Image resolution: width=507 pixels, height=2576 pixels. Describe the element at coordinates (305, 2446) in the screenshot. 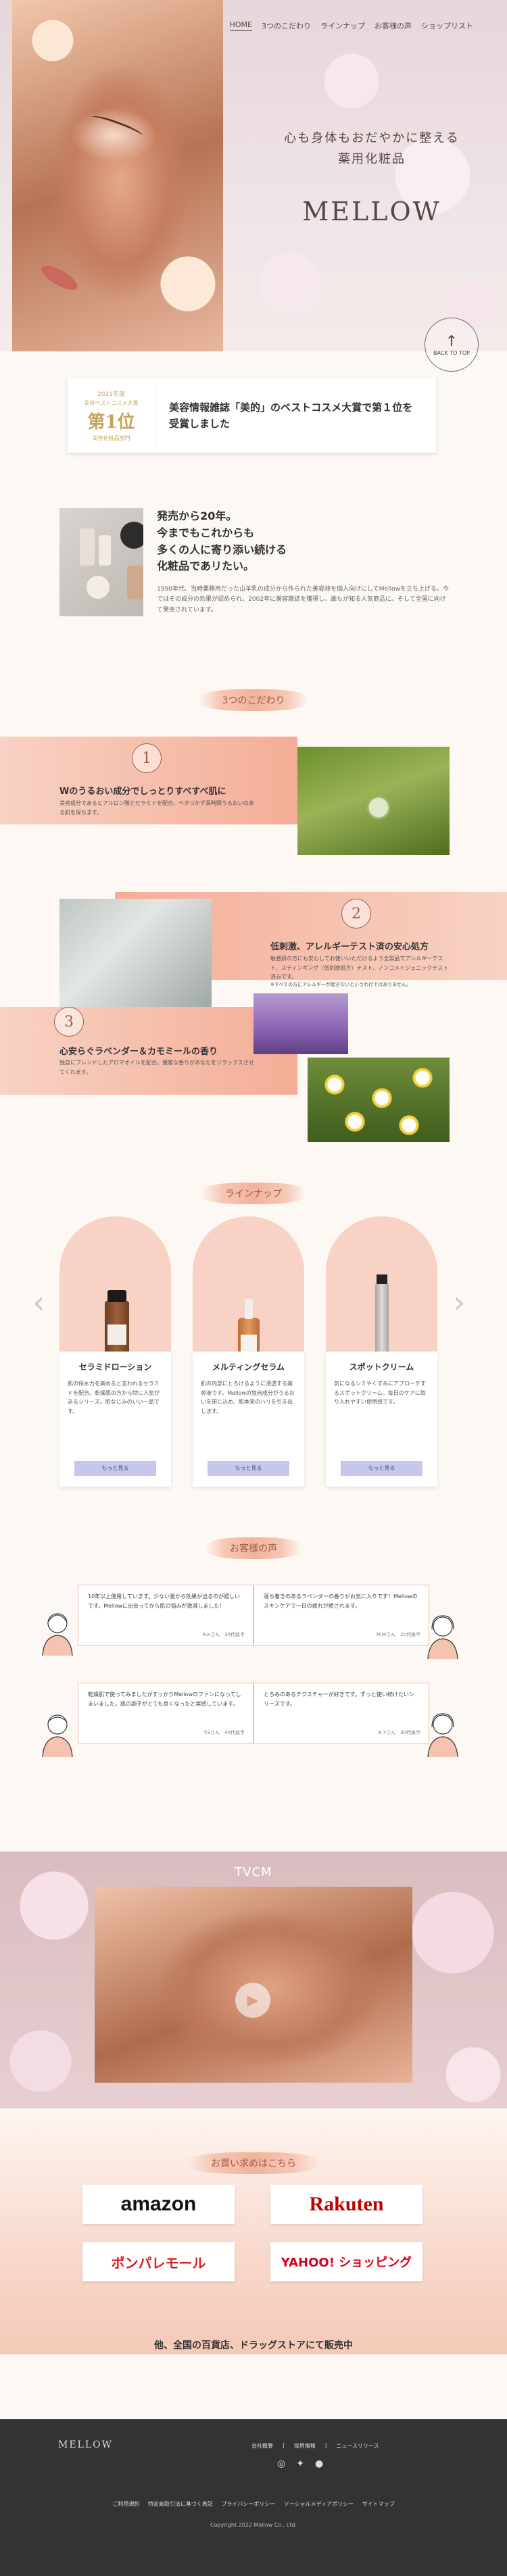

I see `footer-link-recruit: 採用情報` at that location.